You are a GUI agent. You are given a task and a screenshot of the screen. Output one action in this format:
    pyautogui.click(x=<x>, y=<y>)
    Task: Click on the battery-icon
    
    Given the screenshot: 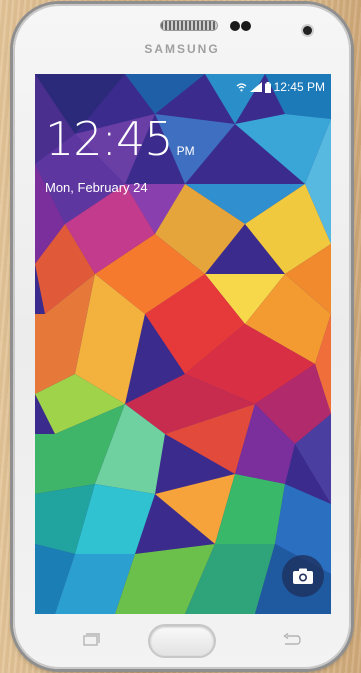 What is the action you would take?
    pyautogui.click(x=267, y=87)
    